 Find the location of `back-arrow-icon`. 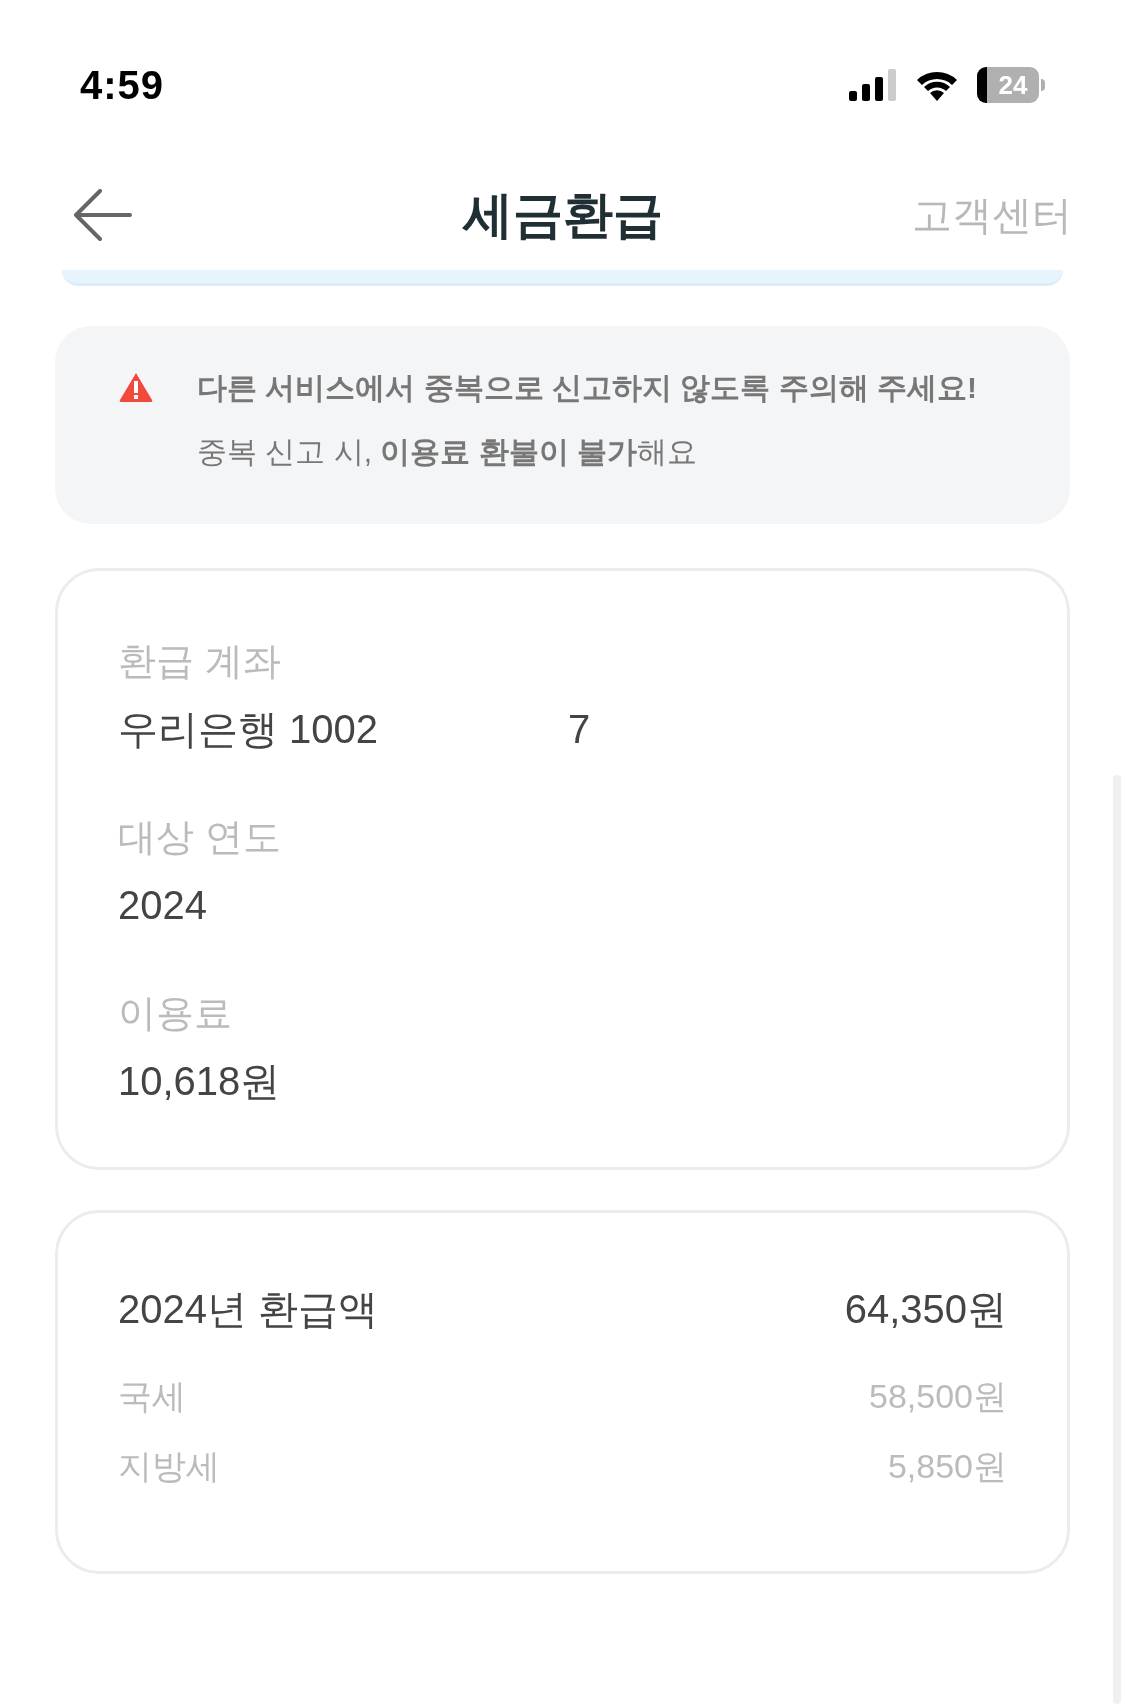

back-arrow-icon is located at coordinates (102, 215).